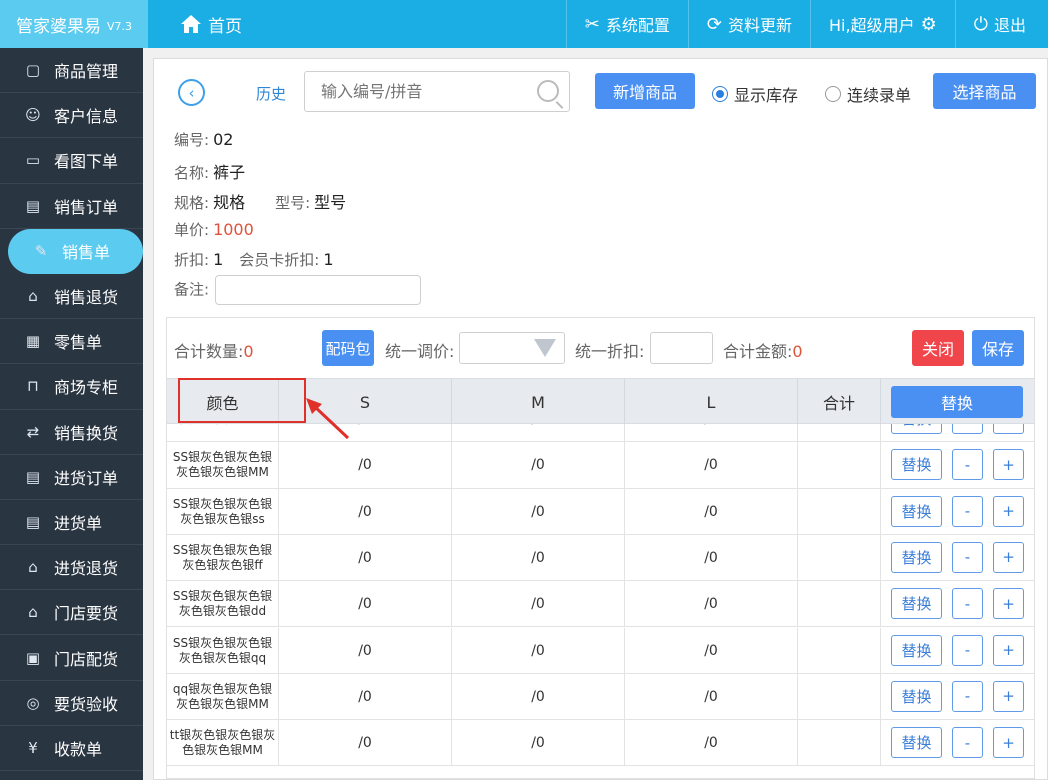 The height and width of the screenshot is (780, 1048). Describe the element at coordinates (980, 24) in the screenshot. I see `power-icon: ⏻` at that location.